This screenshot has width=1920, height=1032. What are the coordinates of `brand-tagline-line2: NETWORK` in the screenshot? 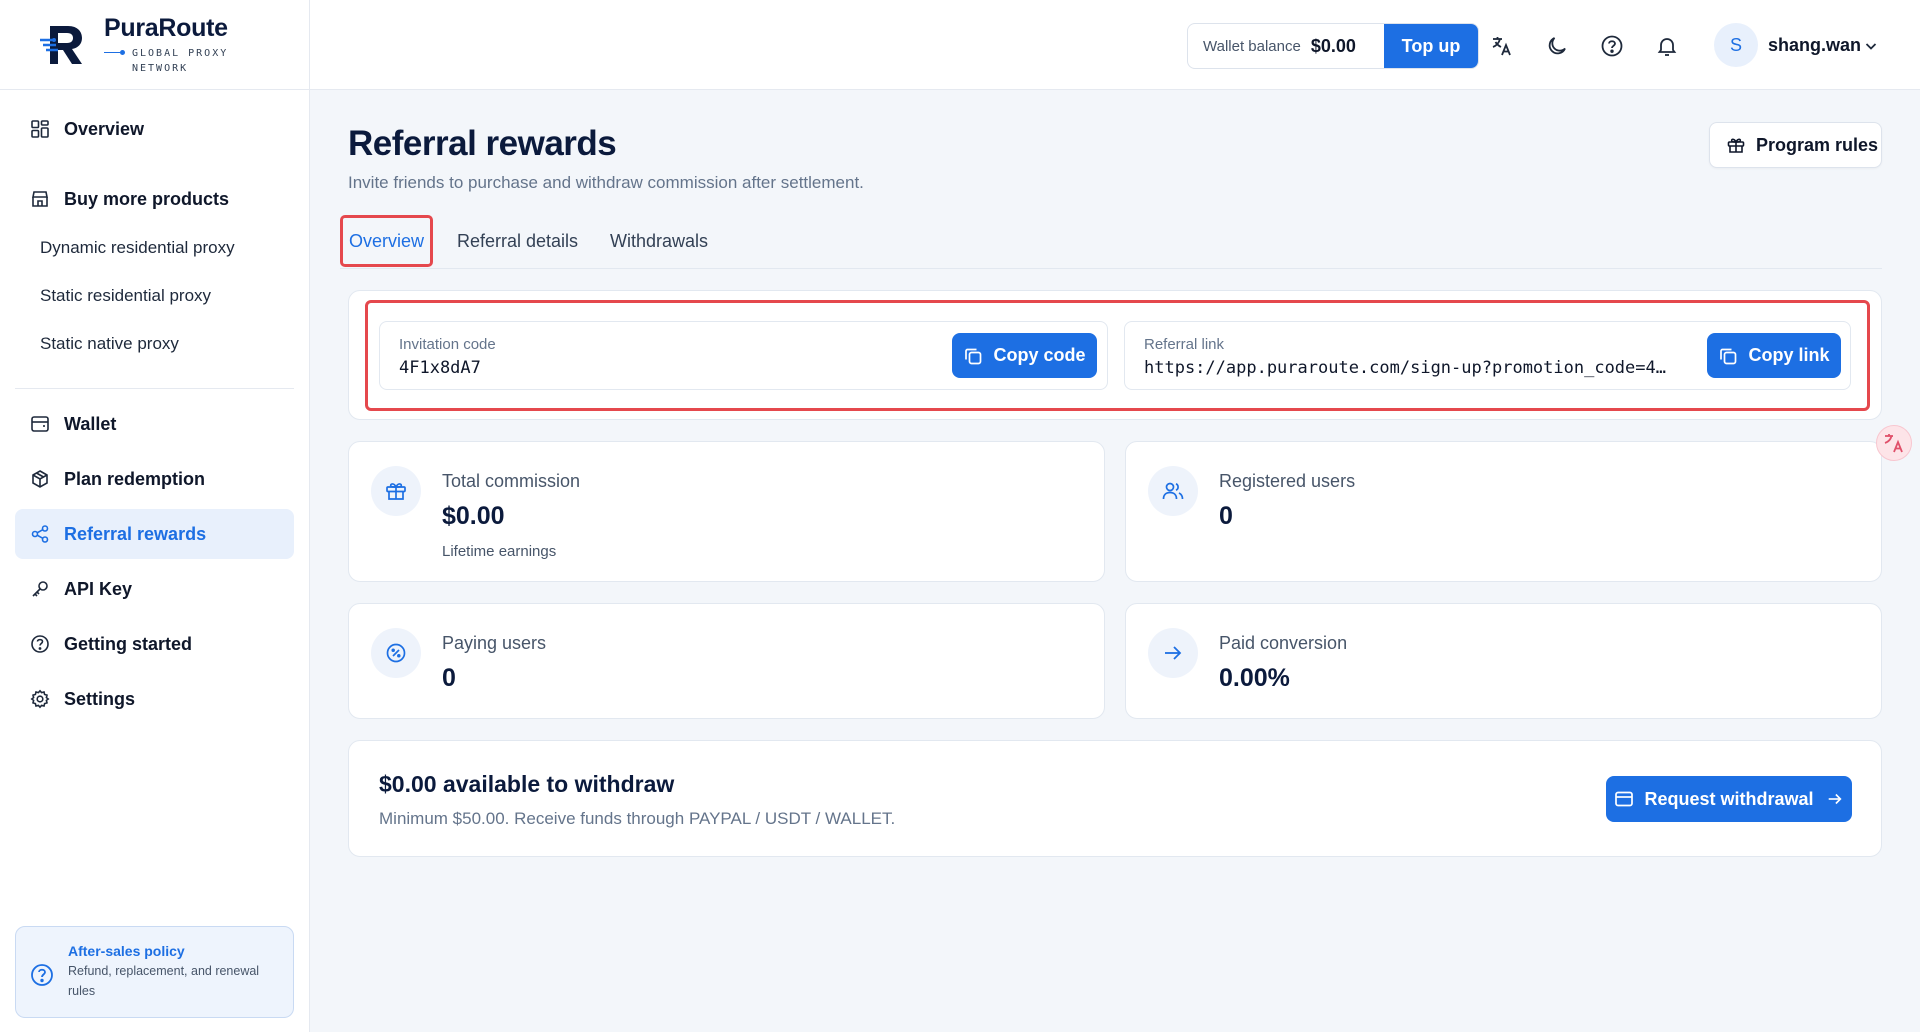 It's located at (160, 68).